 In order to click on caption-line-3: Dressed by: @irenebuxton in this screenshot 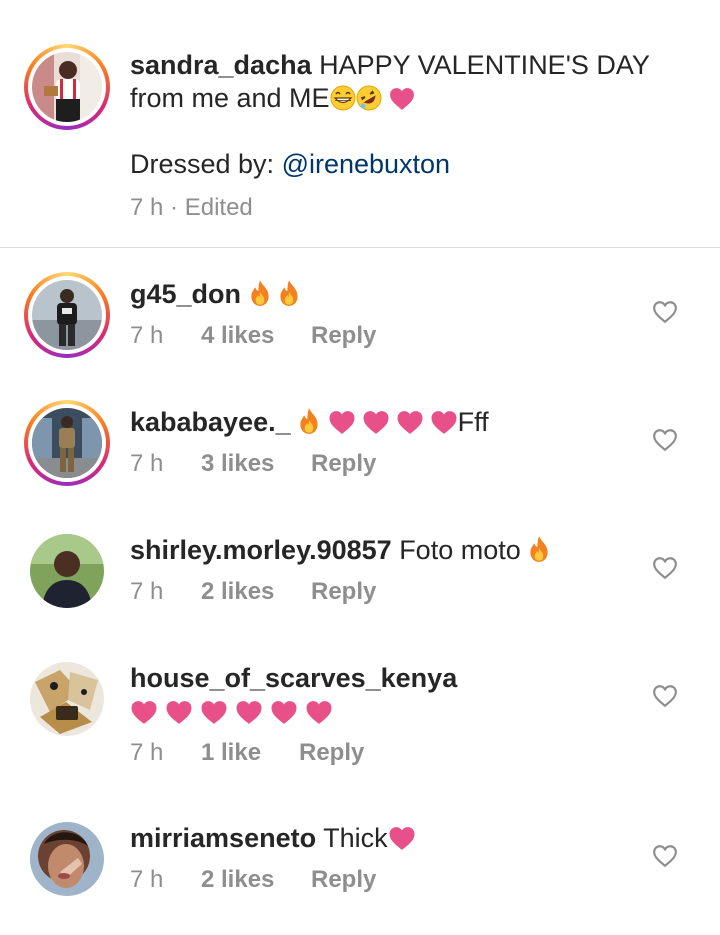, I will do `click(290, 164)`.